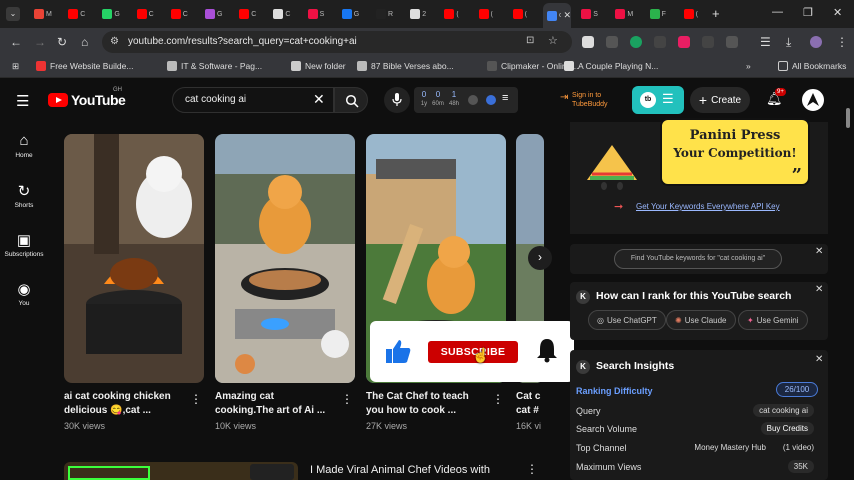 Image resolution: width=854 pixels, height=480 pixels. What do you see at coordinates (15, 66) in the screenshot?
I see `apps-grid-icon: ⊞` at bounding box center [15, 66].